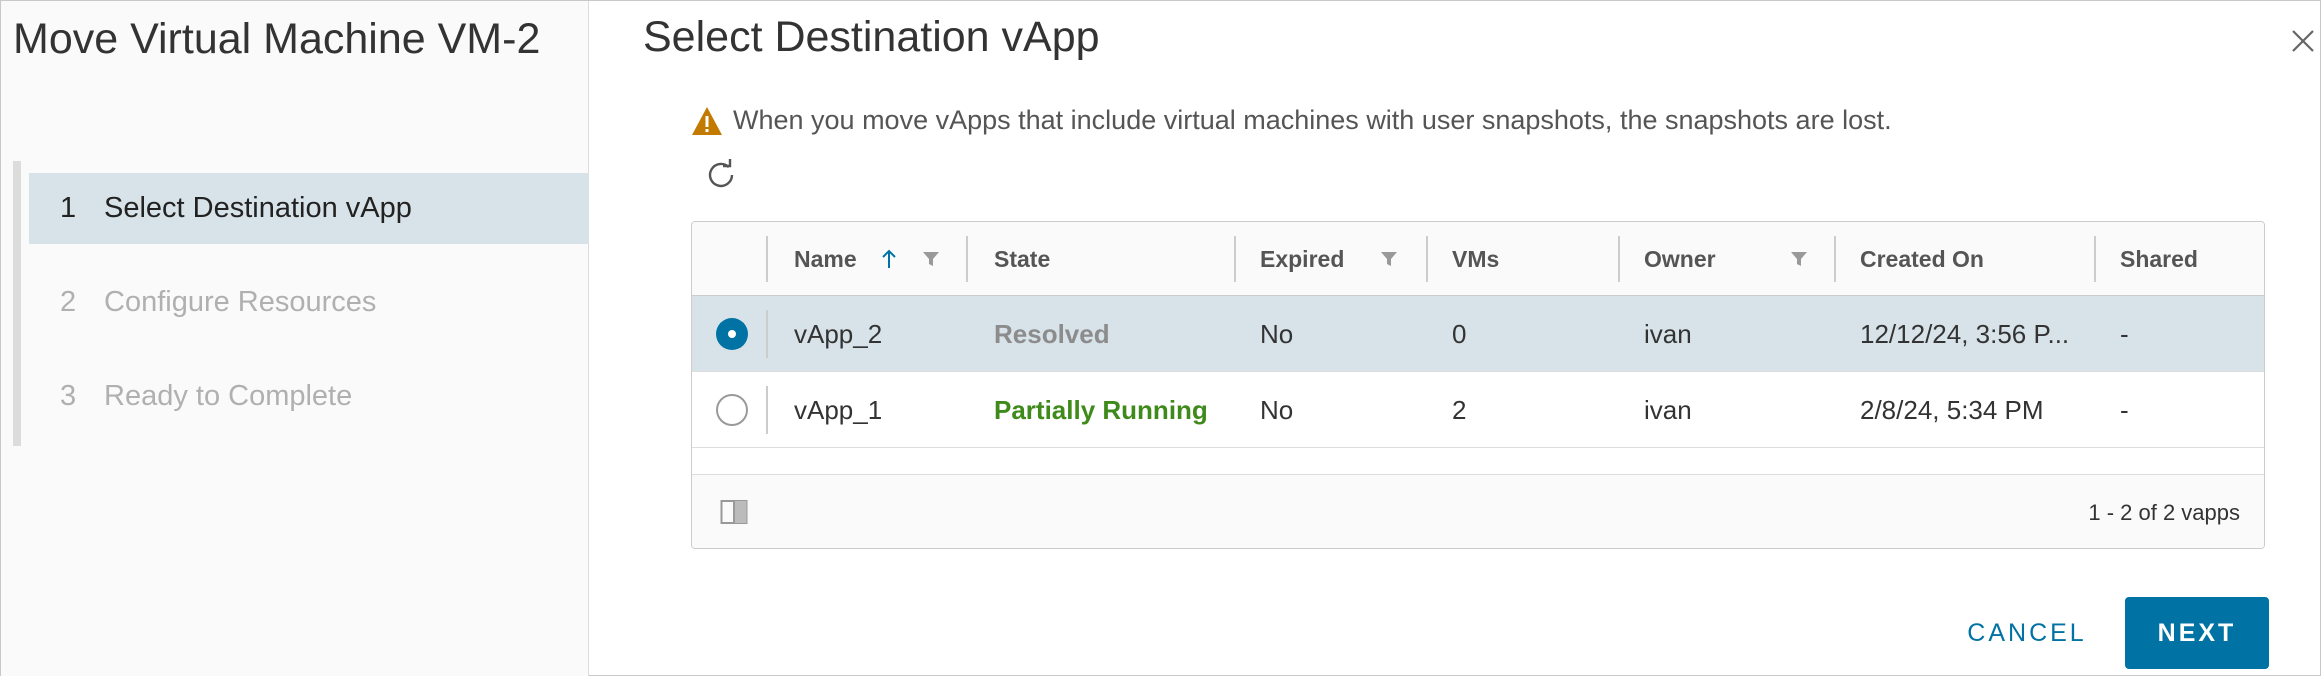 This screenshot has width=2321, height=676. What do you see at coordinates (68, 302) in the screenshot?
I see `step-number: 2` at bounding box center [68, 302].